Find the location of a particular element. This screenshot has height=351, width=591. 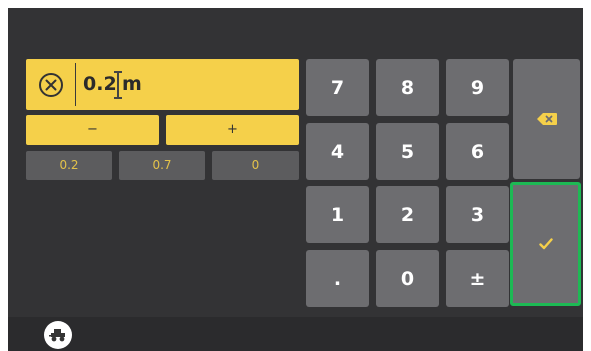

tractor-icon is located at coordinates (57, 335).